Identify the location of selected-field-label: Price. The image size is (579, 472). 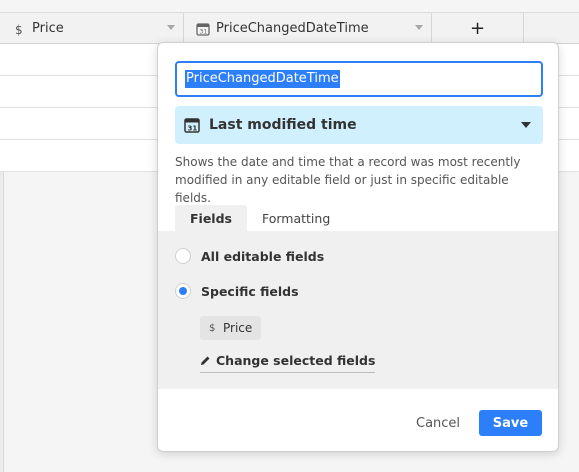
(238, 328).